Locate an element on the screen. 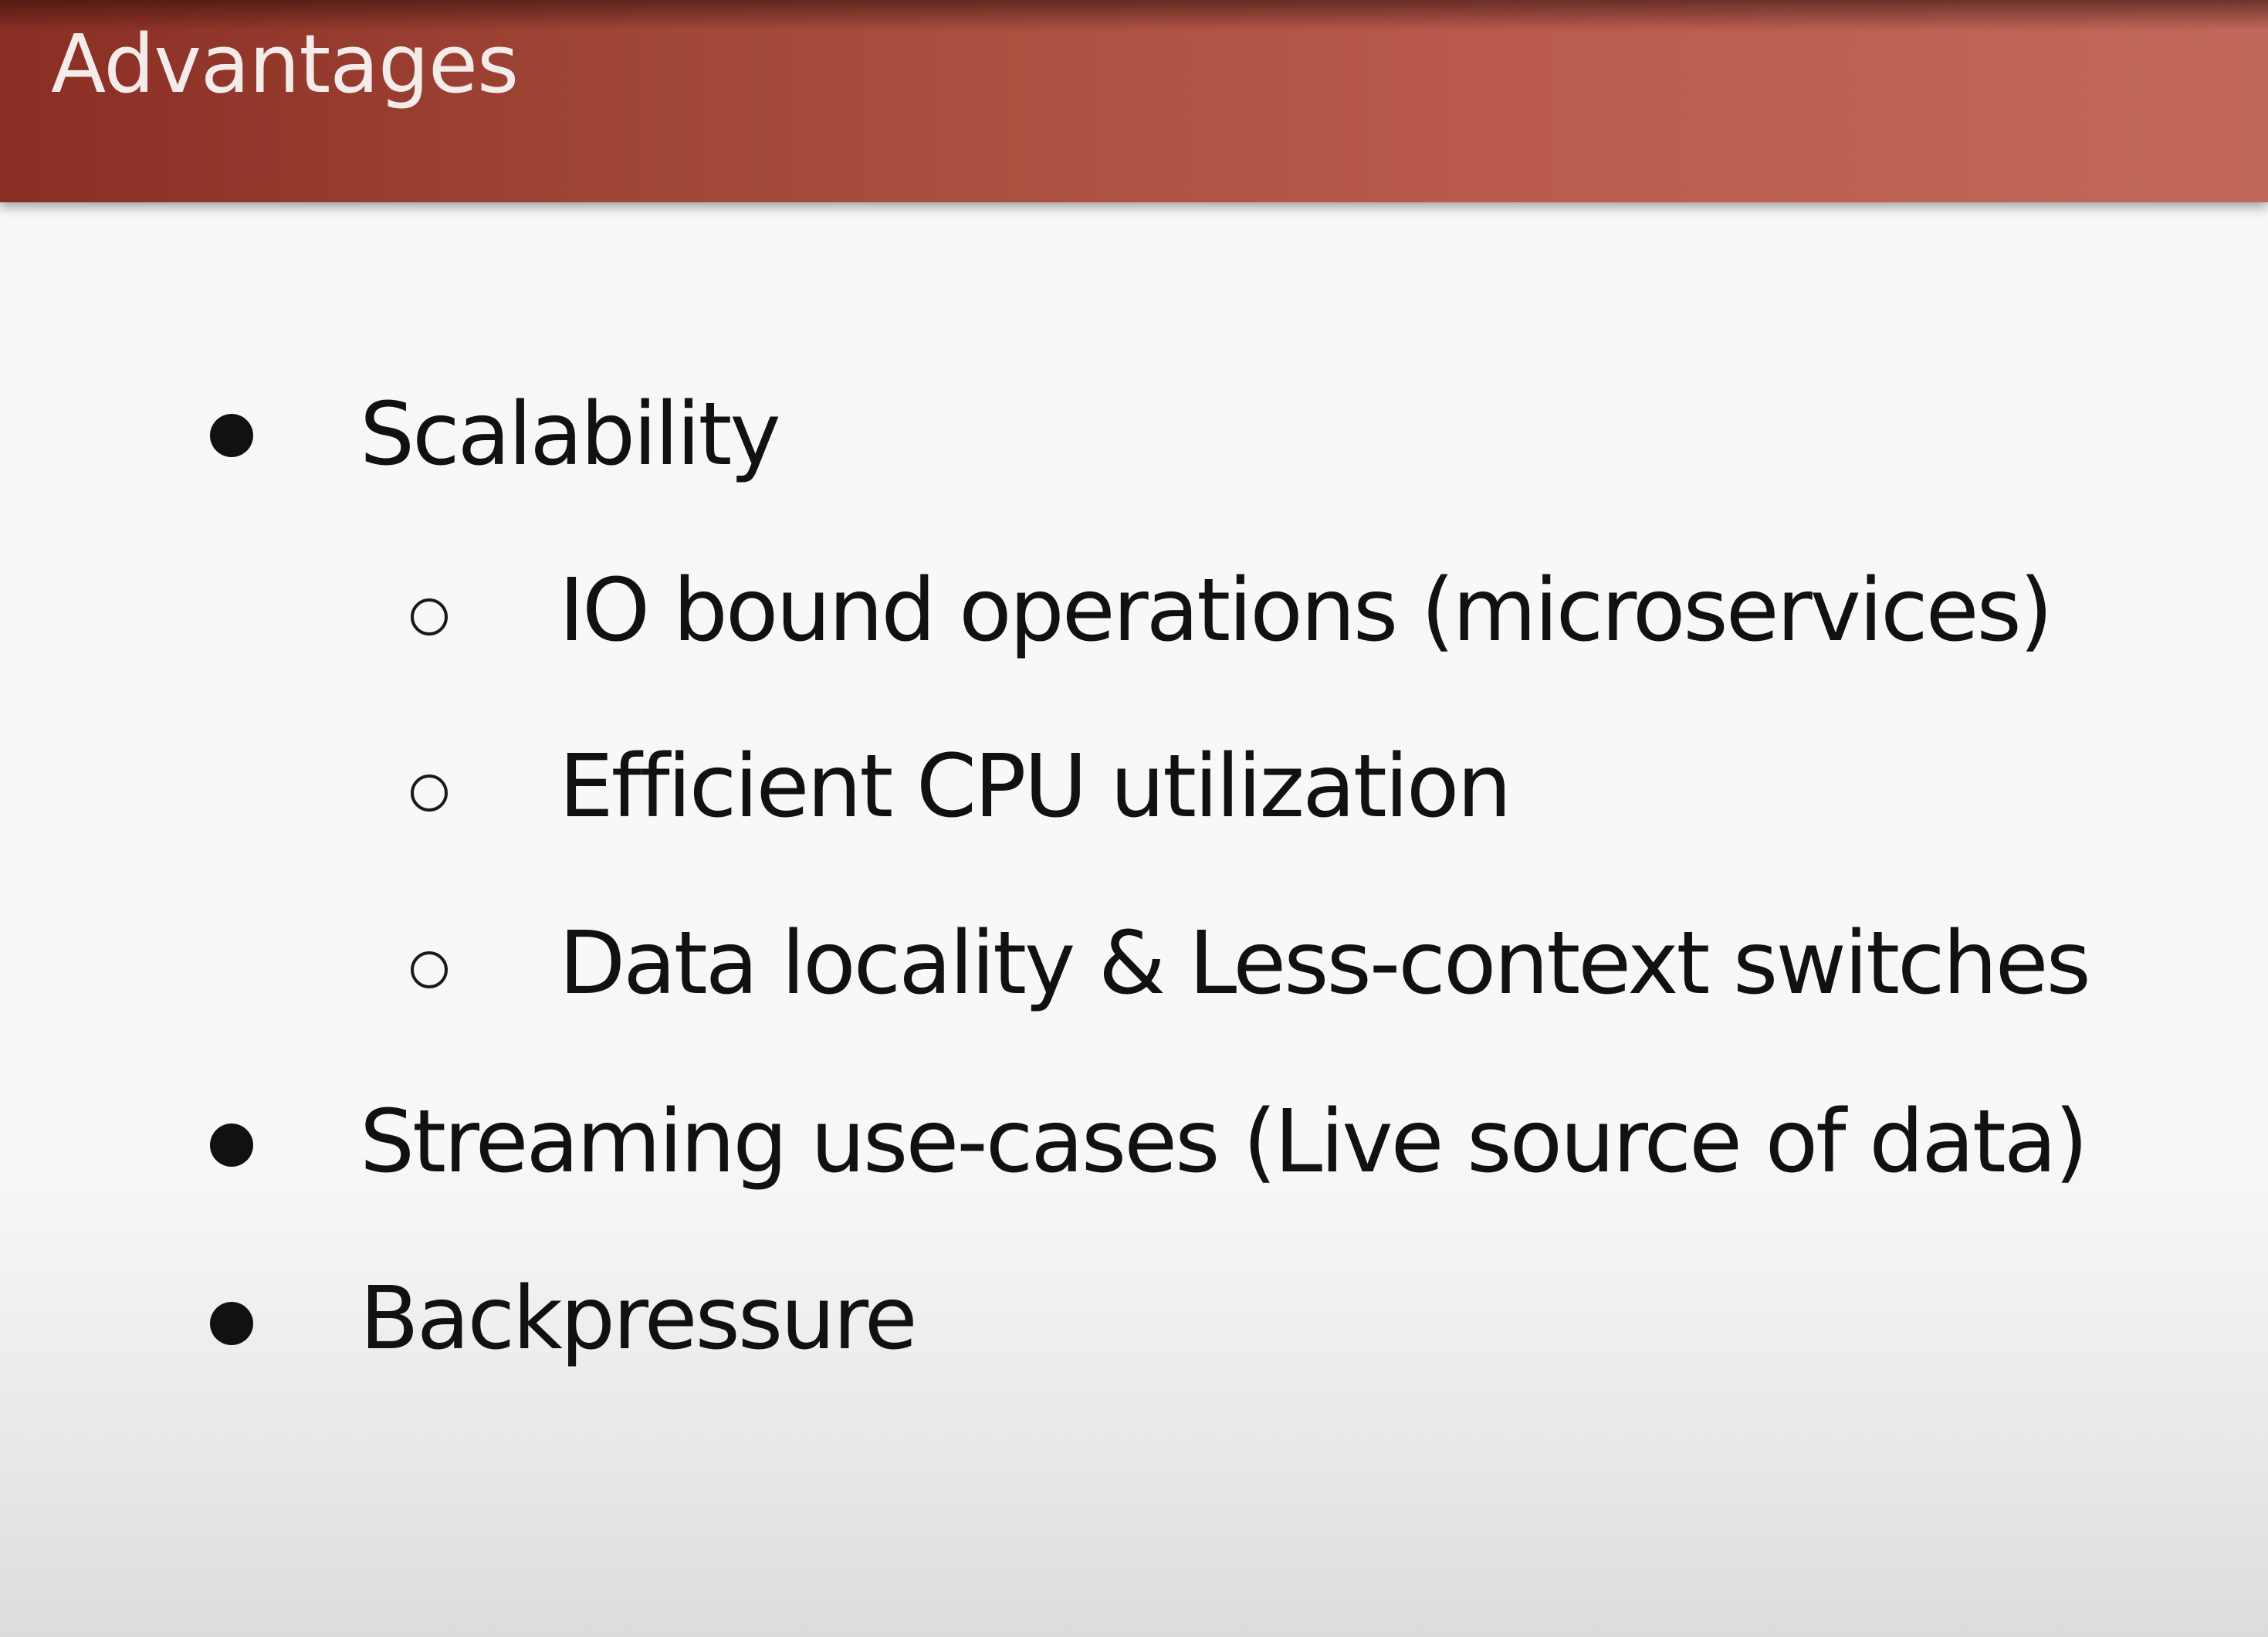  sub-bullet-text: IO bound operations (microservices) is located at coordinates (1306, 611).